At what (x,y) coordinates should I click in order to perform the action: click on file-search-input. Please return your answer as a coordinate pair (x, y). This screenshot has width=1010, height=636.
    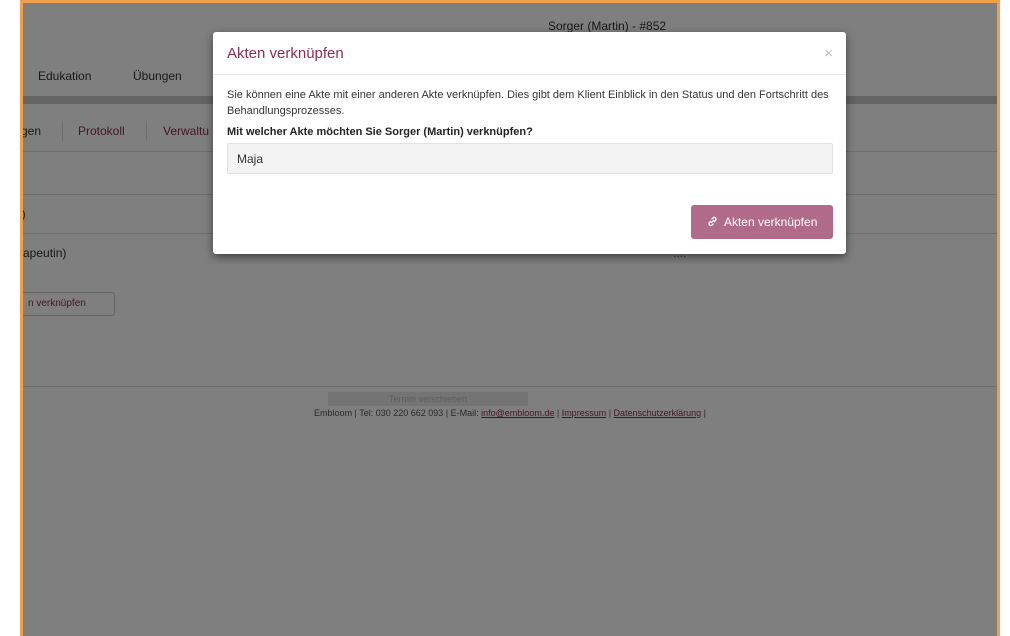
    Looking at the image, I should click on (530, 158).